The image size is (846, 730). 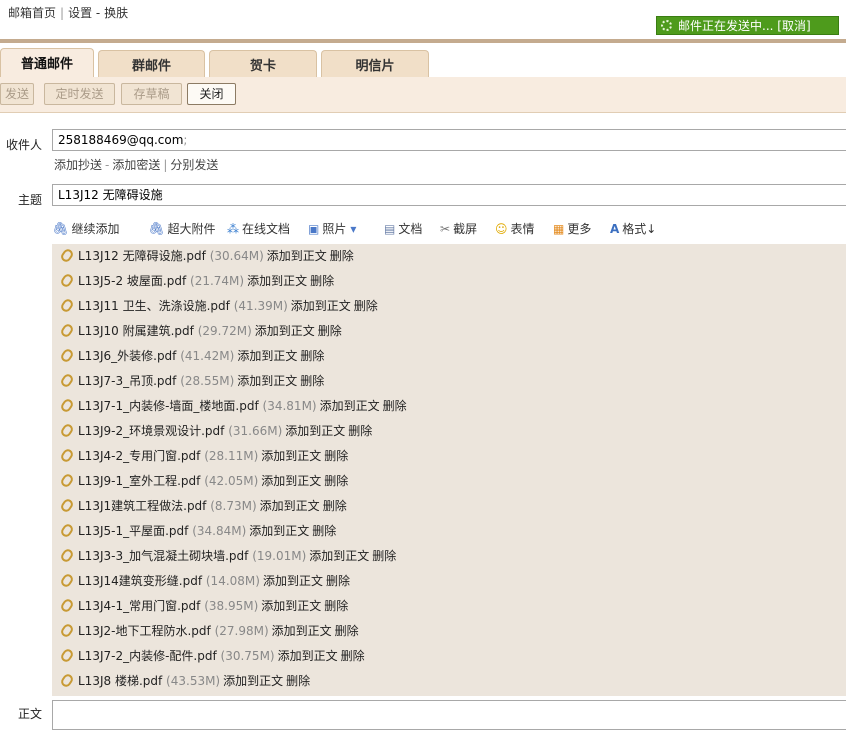 What do you see at coordinates (449, 531) in the screenshot?
I see `attachment-item: L13J5-1_平屋面.pdf (34.84M) 添加到正文 删除` at bounding box center [449, 531].